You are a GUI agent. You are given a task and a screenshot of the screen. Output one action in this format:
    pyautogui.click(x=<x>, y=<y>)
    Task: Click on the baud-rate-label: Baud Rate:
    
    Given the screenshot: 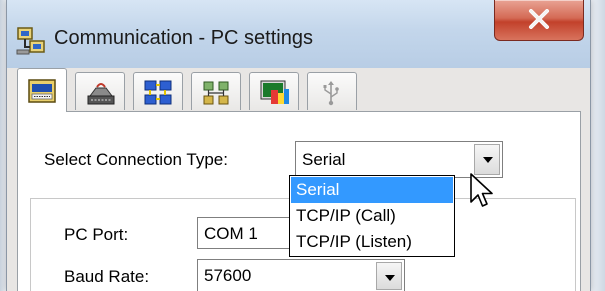 What is the action you would take?
    pyautogui.click(x=107, y=276)
    